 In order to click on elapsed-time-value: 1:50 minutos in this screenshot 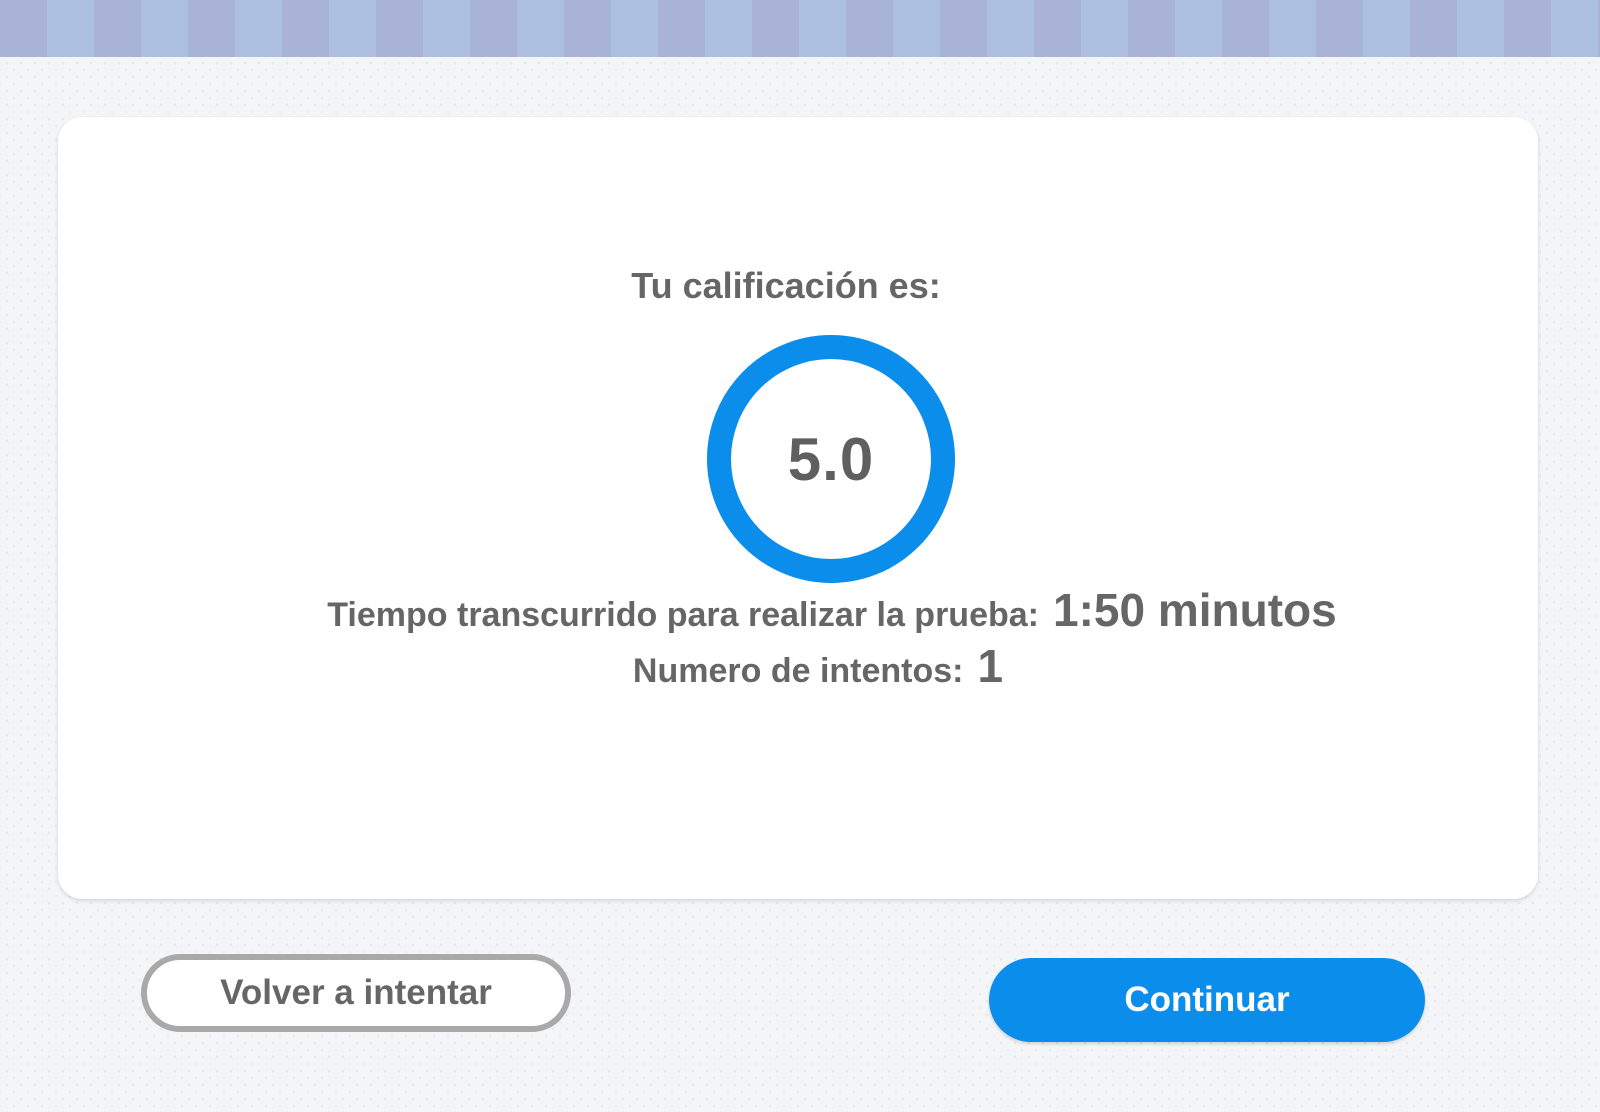, I will do `click(1194, 610)`.